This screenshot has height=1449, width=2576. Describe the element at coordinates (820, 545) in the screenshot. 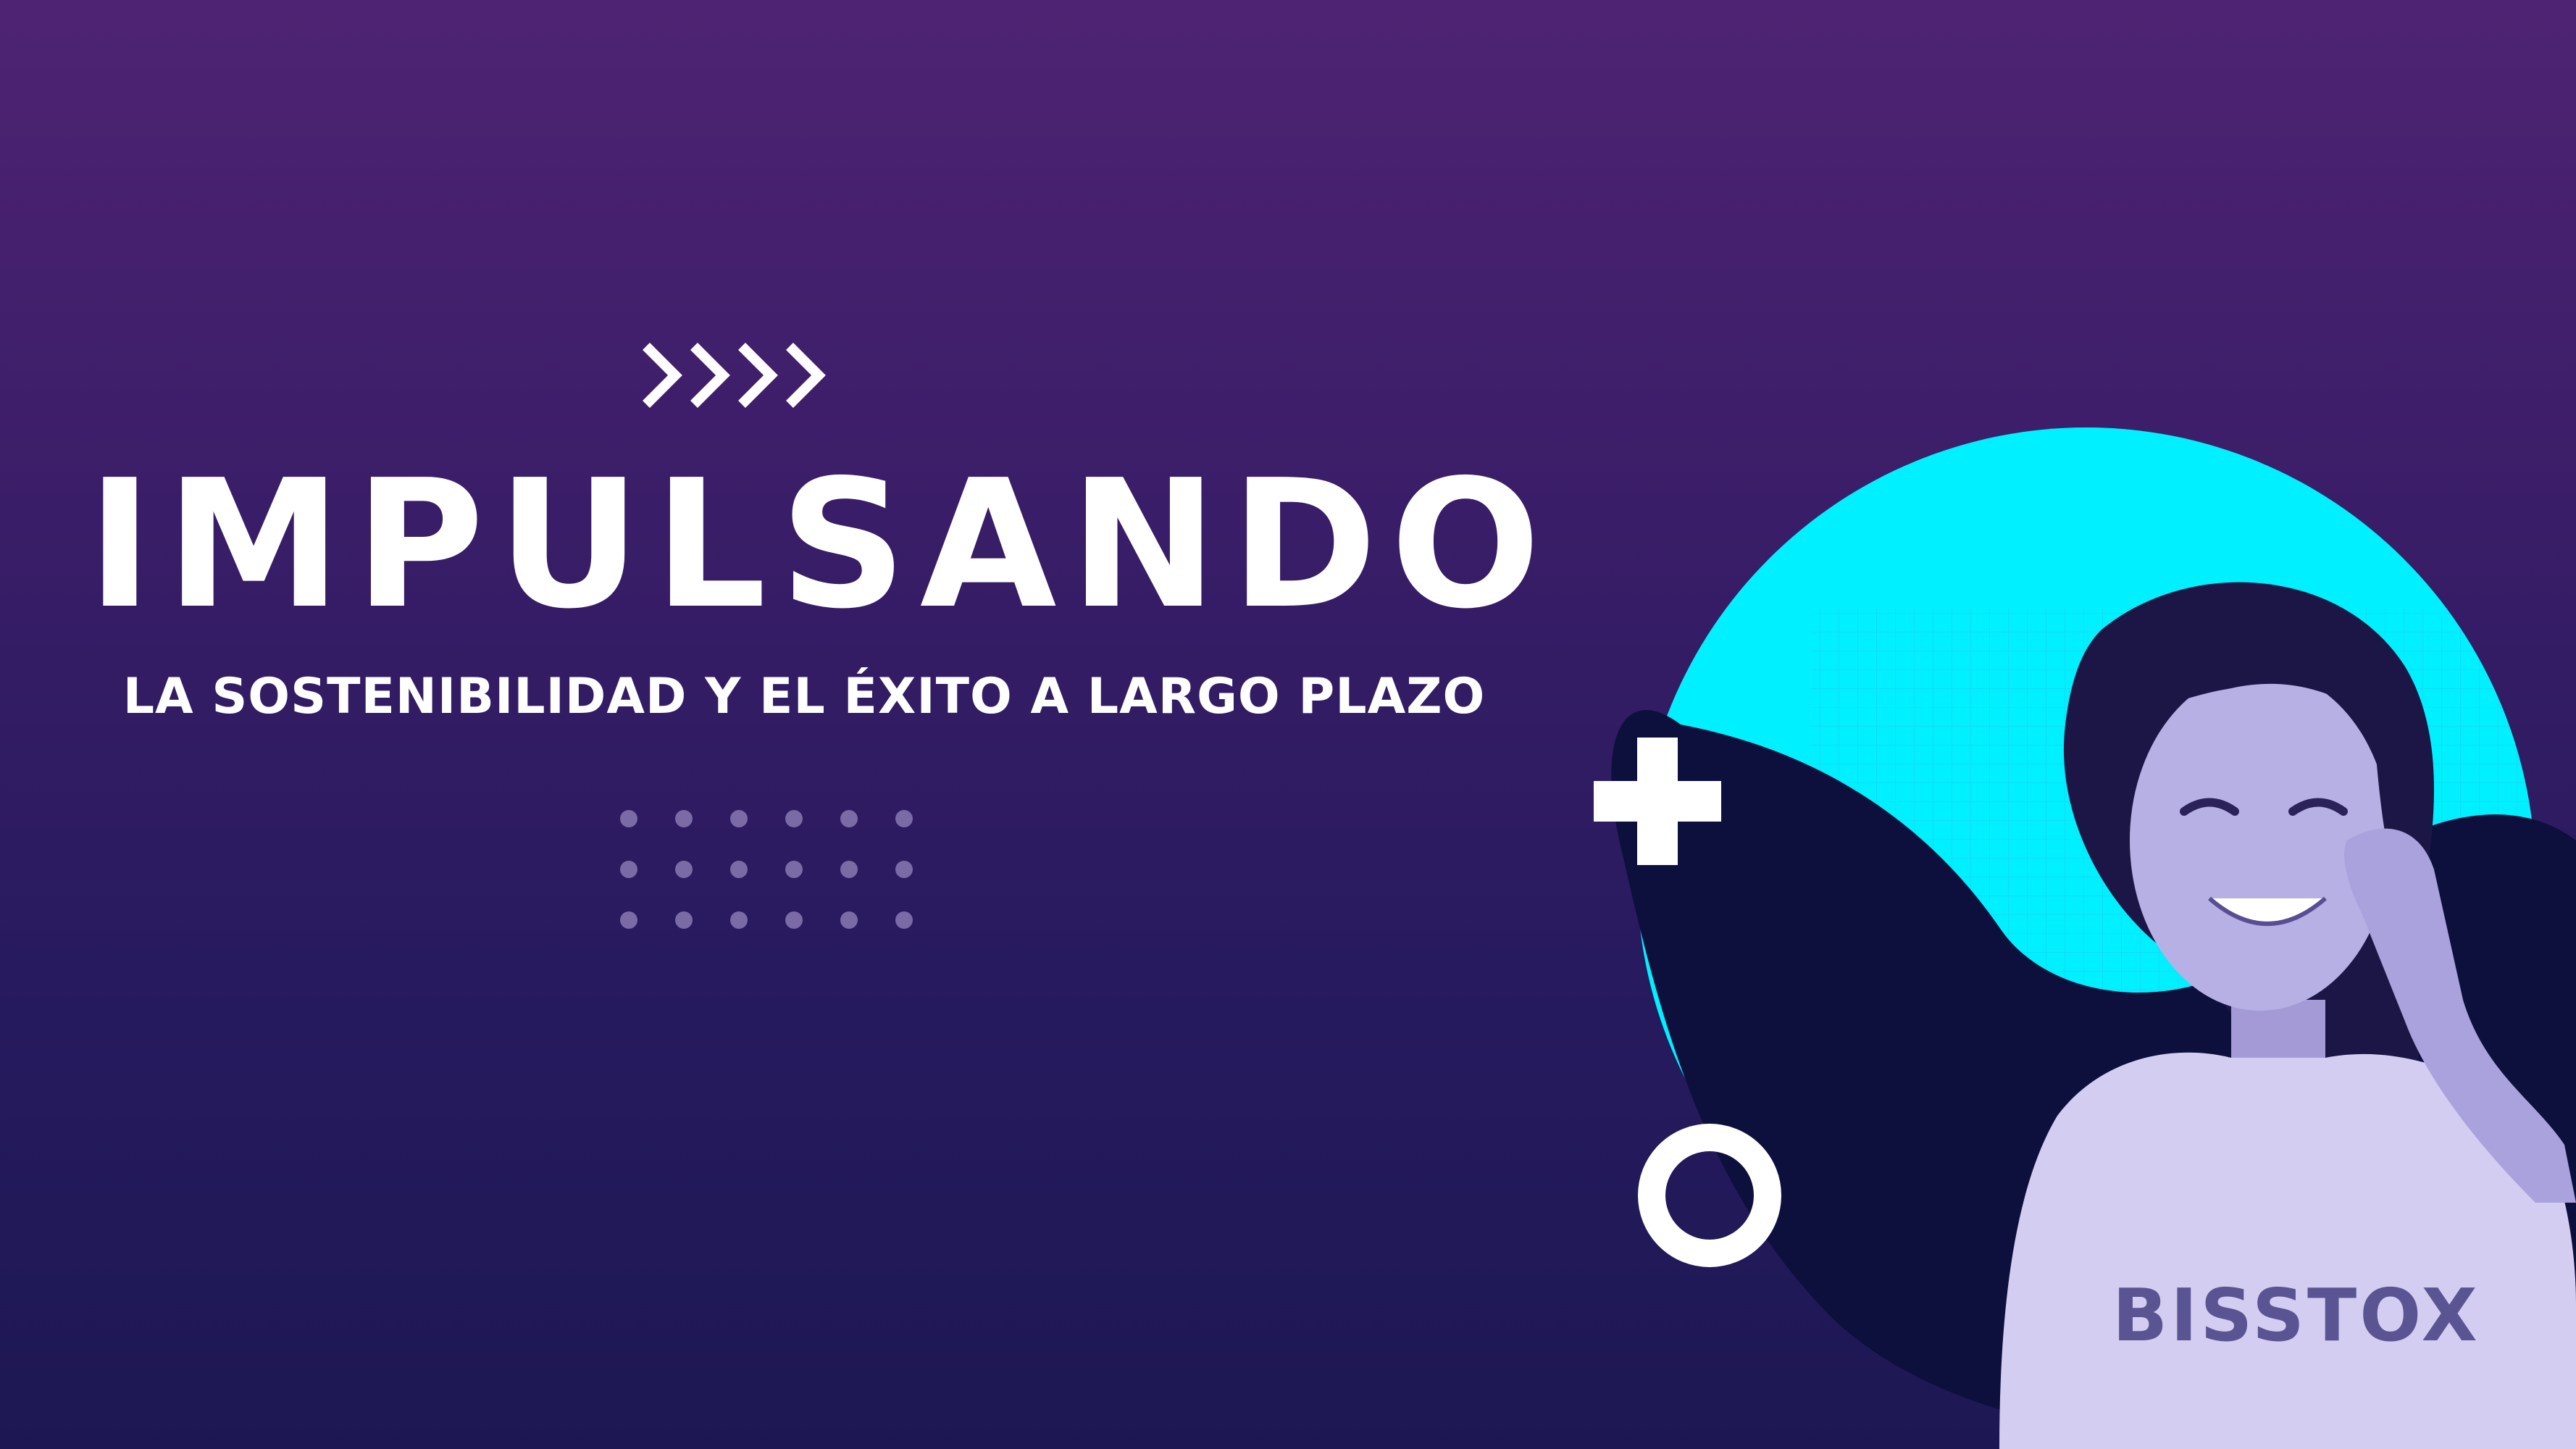

I see `headline: IMPULSANDO` at that location.